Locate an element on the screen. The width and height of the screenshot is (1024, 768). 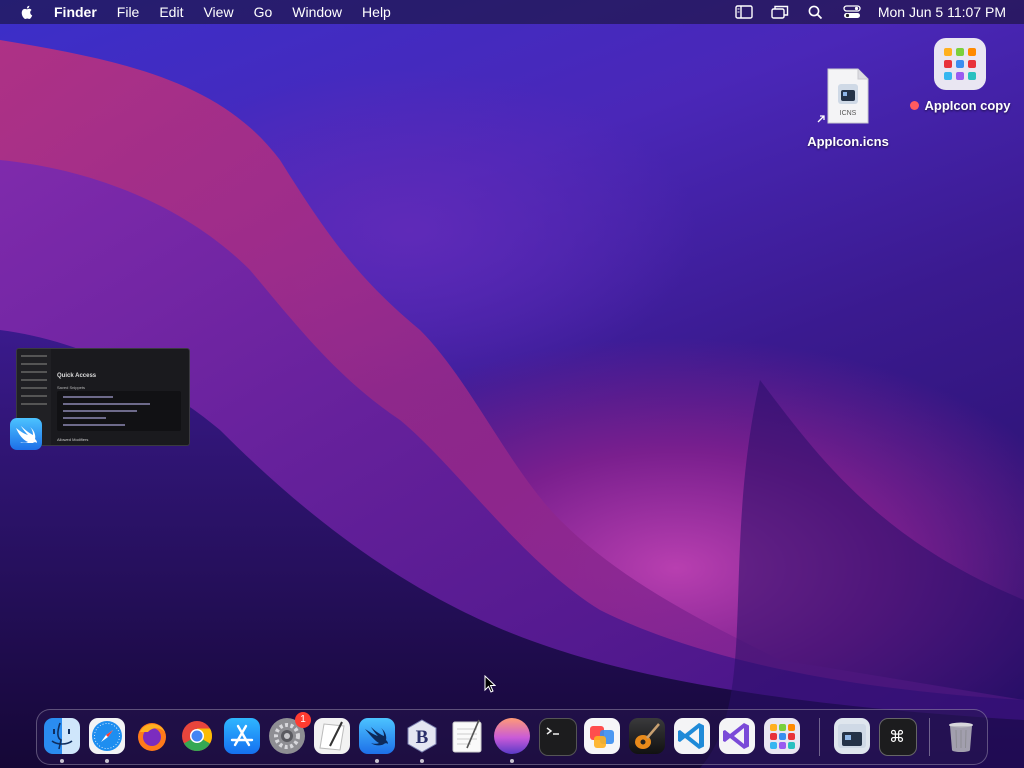
dock-swift-quick-access is located at coordinates (377, 736).